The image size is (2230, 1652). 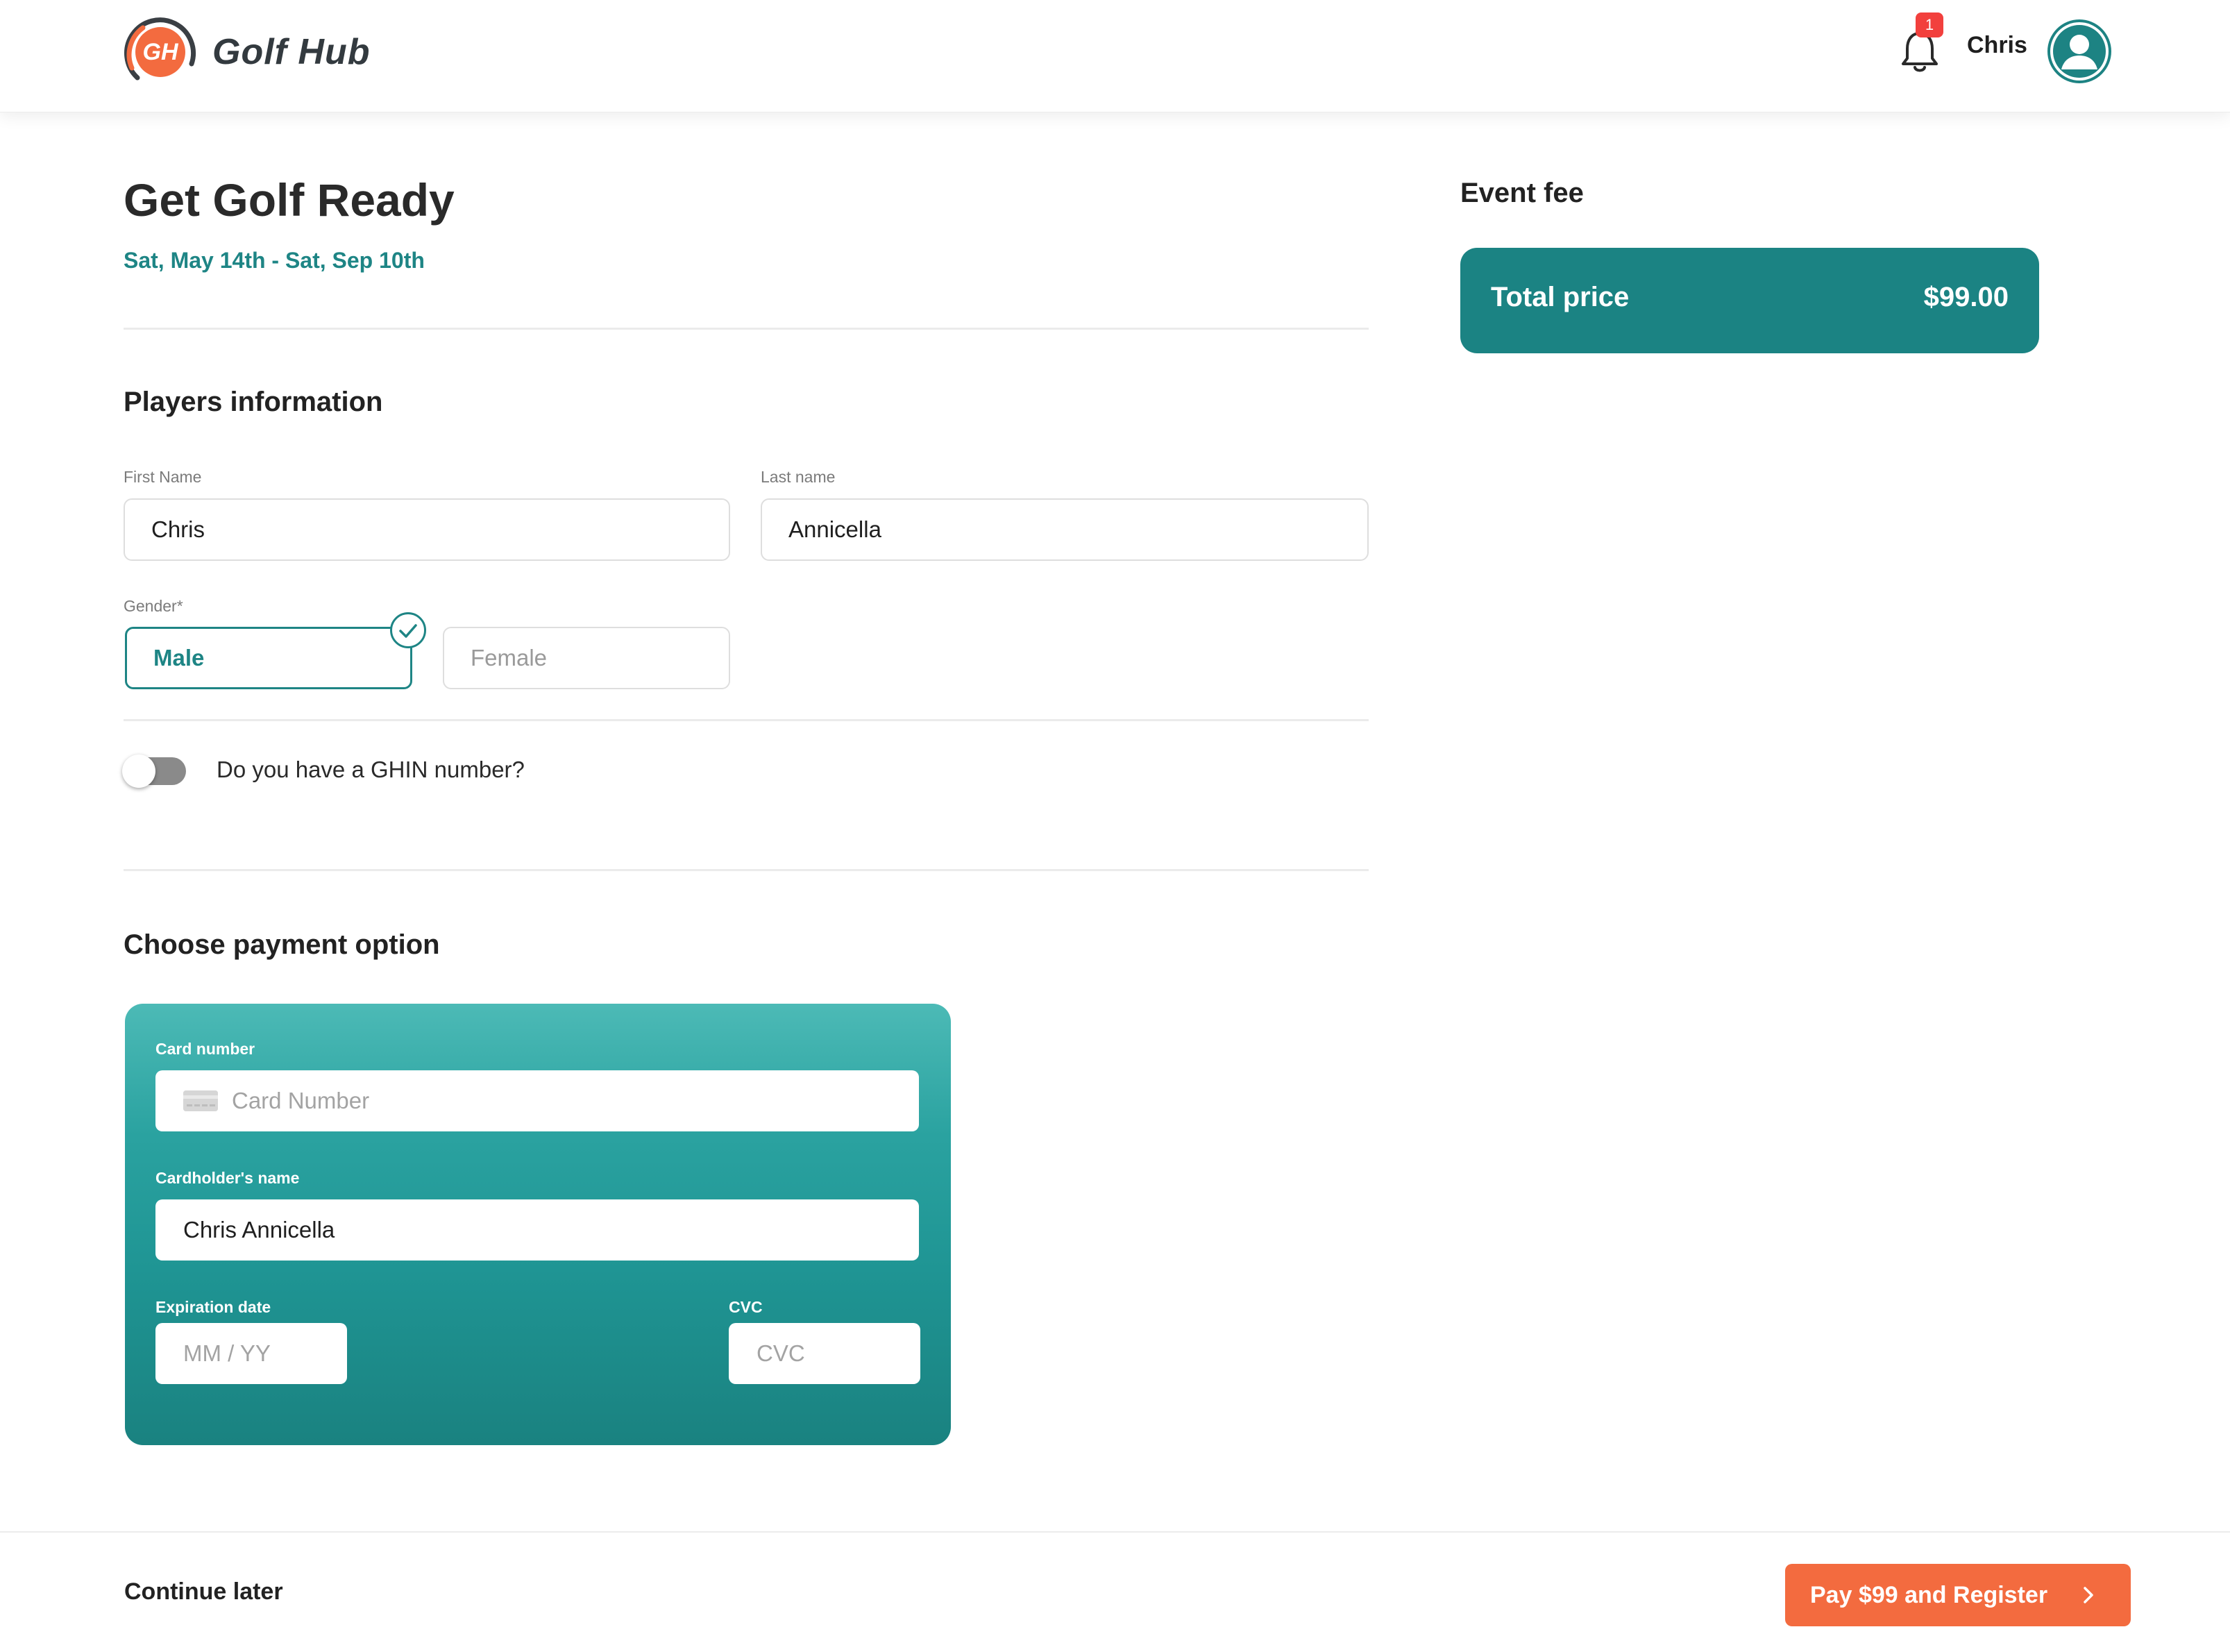 I want to click on event-fee-title: Event fee, so click(x=1522, y=193).